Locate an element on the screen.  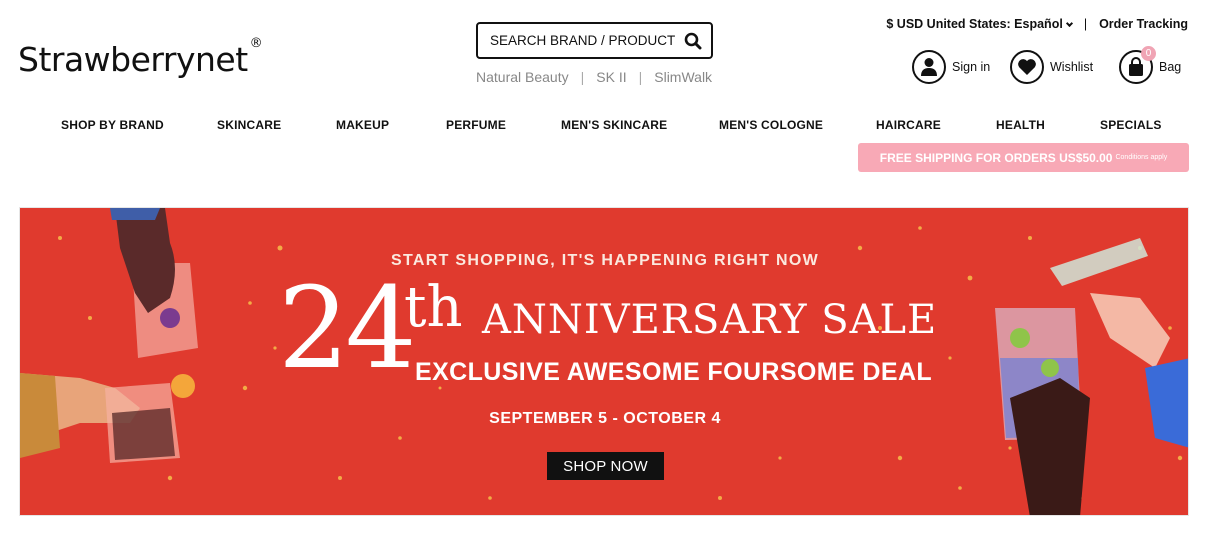
search-box is located at coordinates (594, 40).